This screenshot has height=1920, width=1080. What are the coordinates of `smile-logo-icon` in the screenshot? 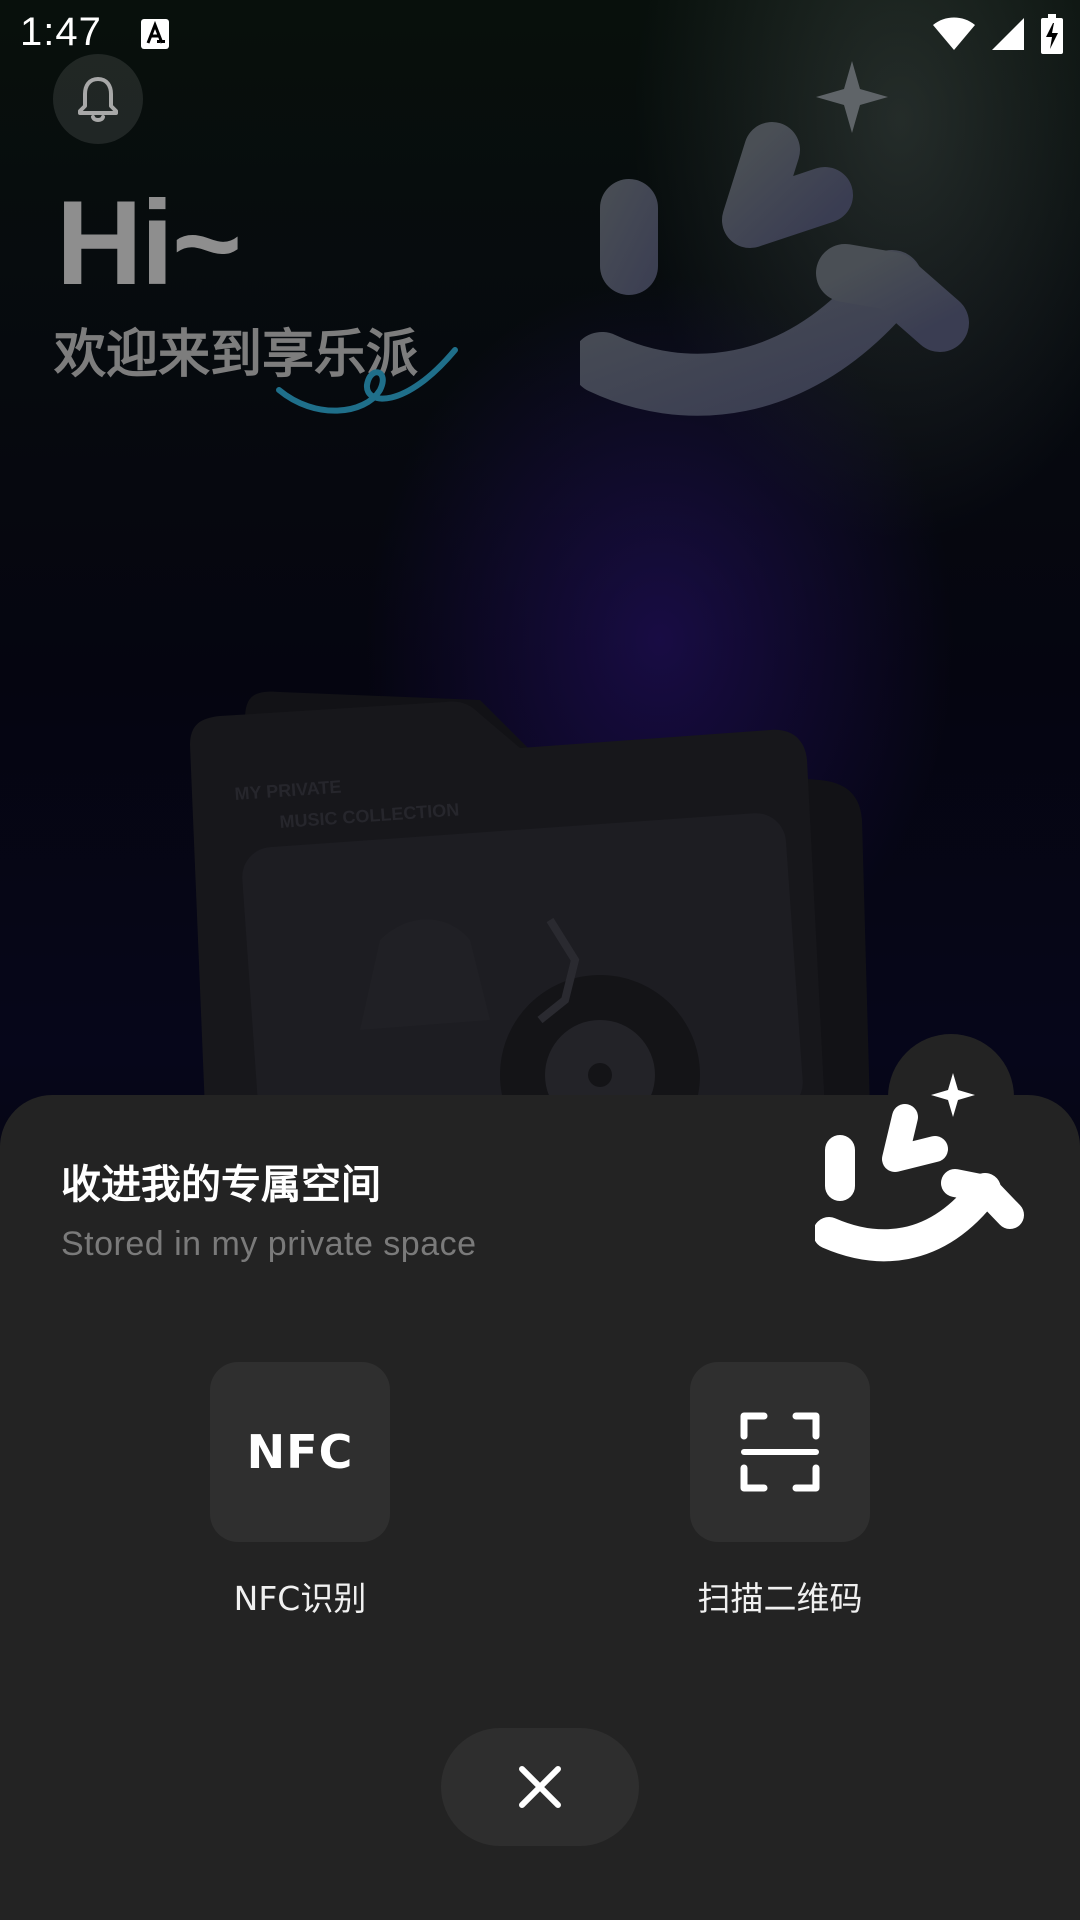 It's located at (919, 1167).